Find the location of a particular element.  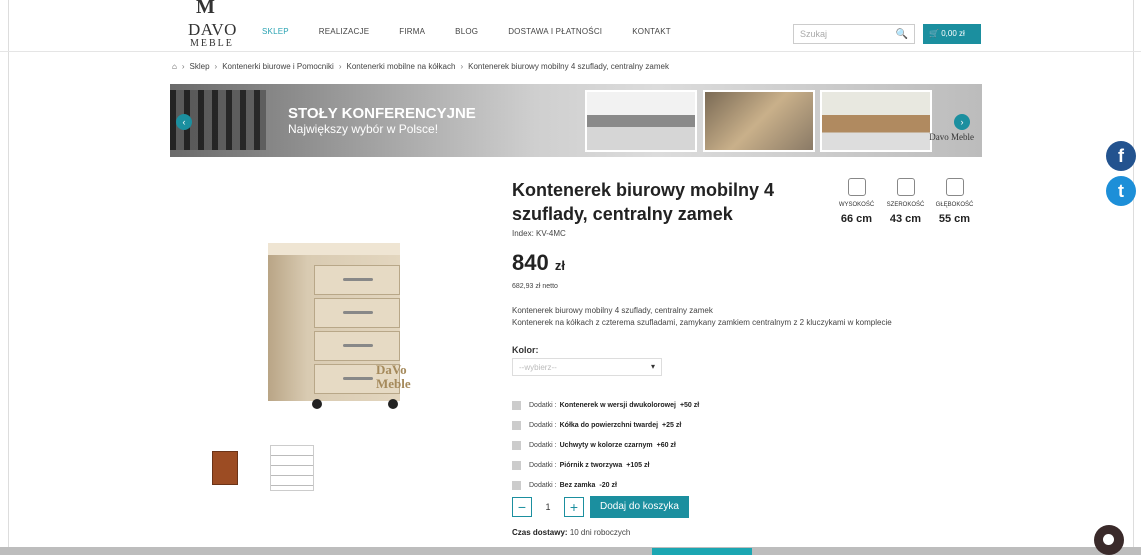

wheel is located at coordinates (393, 404).